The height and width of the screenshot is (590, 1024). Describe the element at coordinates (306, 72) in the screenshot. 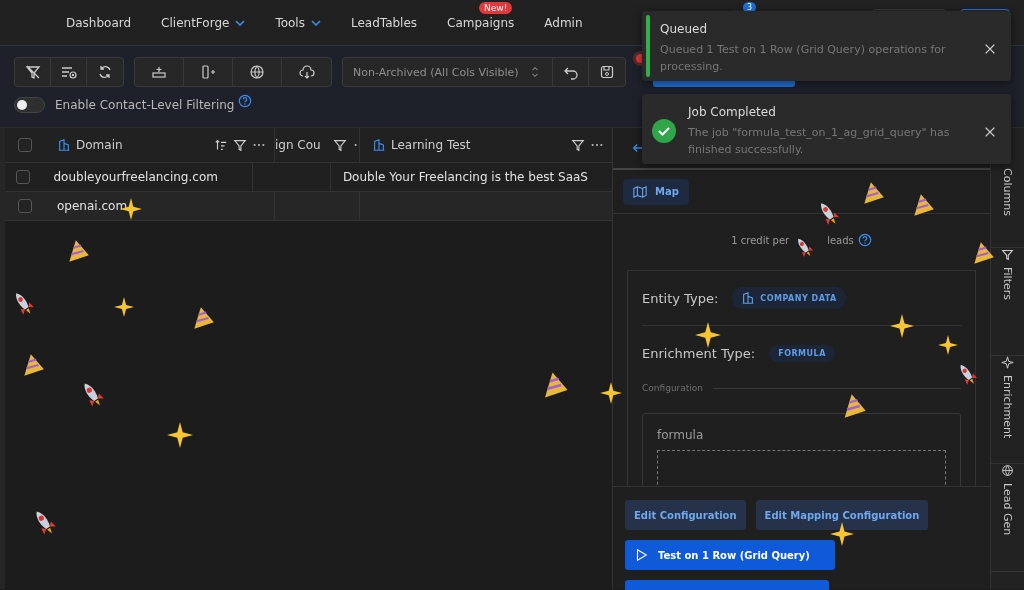

I see `cloud-download-icon` at that location.